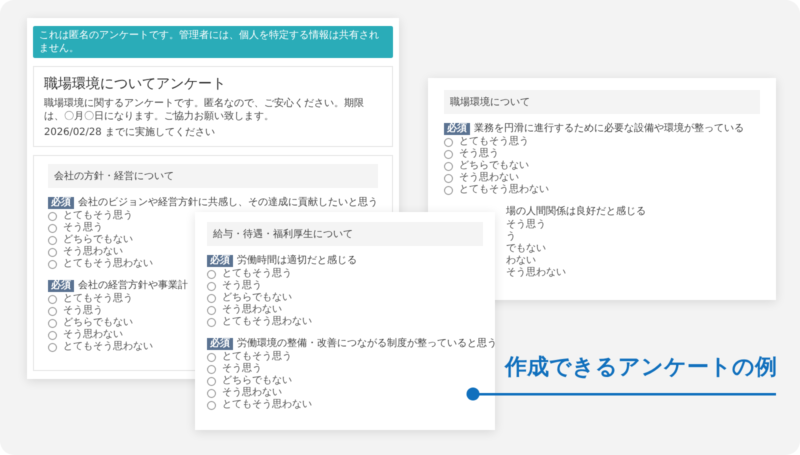 The image size is (800, 455). What do you see at coordinates (135, 84) in the screenshot?
I see `survey-title: 職場環境についてアンケート` at bounding box center [135, 84].